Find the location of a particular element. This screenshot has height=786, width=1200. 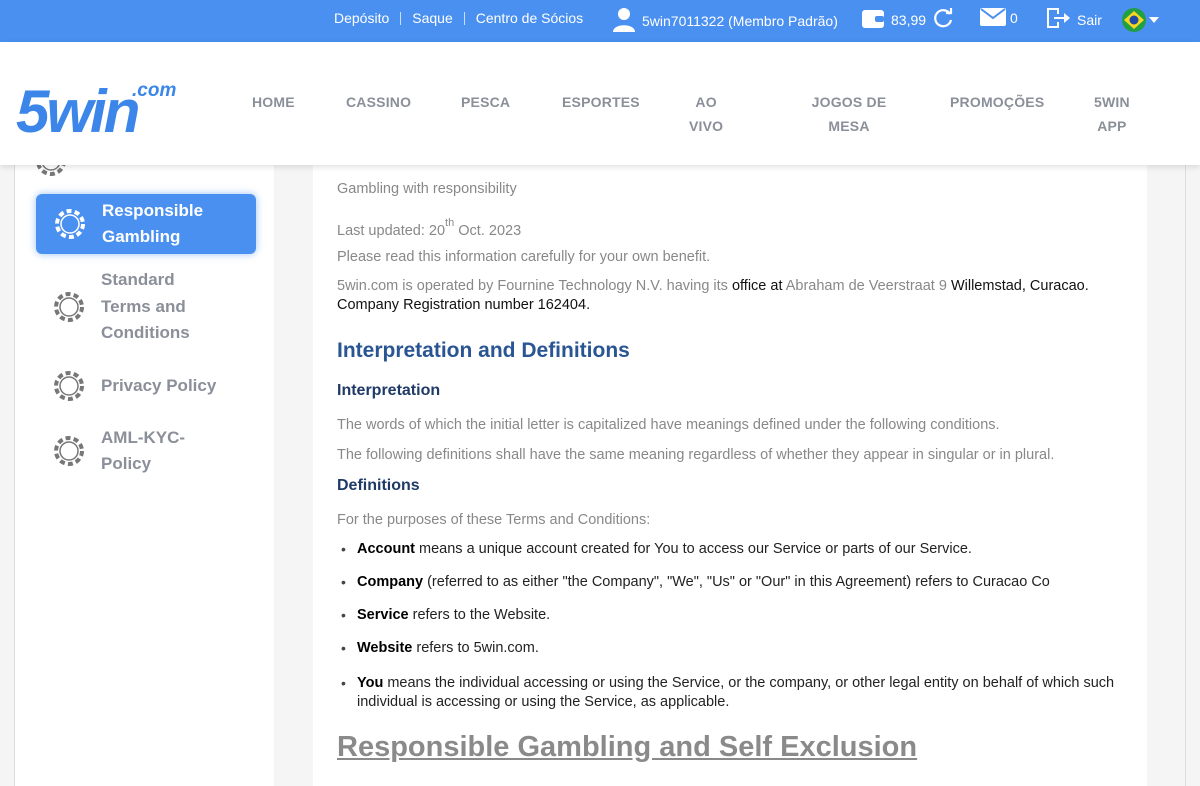

wallet-balance: 83,99 is located at coordinates (907, 18).